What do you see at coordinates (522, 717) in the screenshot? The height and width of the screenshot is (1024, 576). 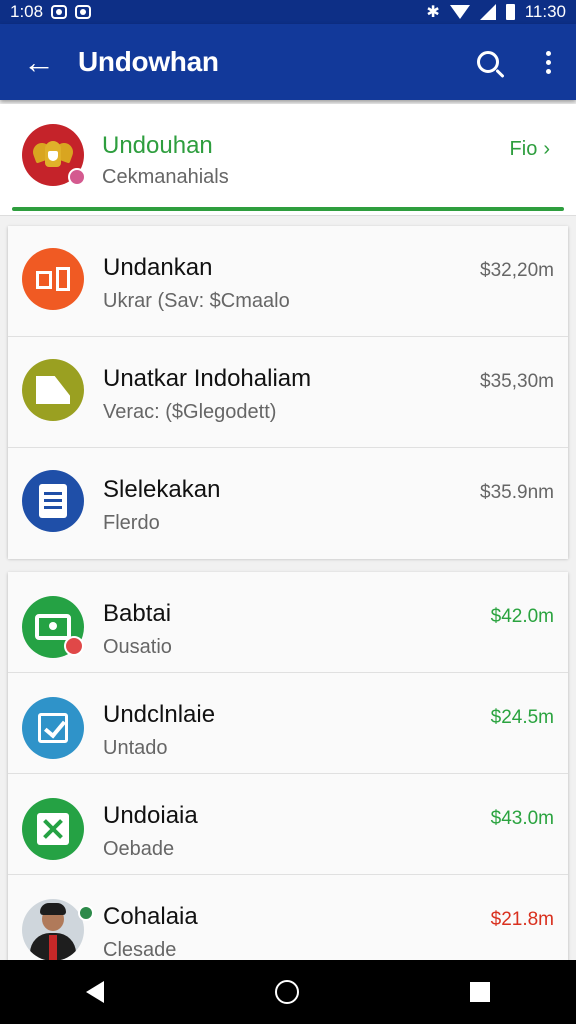 I see `item-amount: $24.5m` at bounding box center [522, 717].